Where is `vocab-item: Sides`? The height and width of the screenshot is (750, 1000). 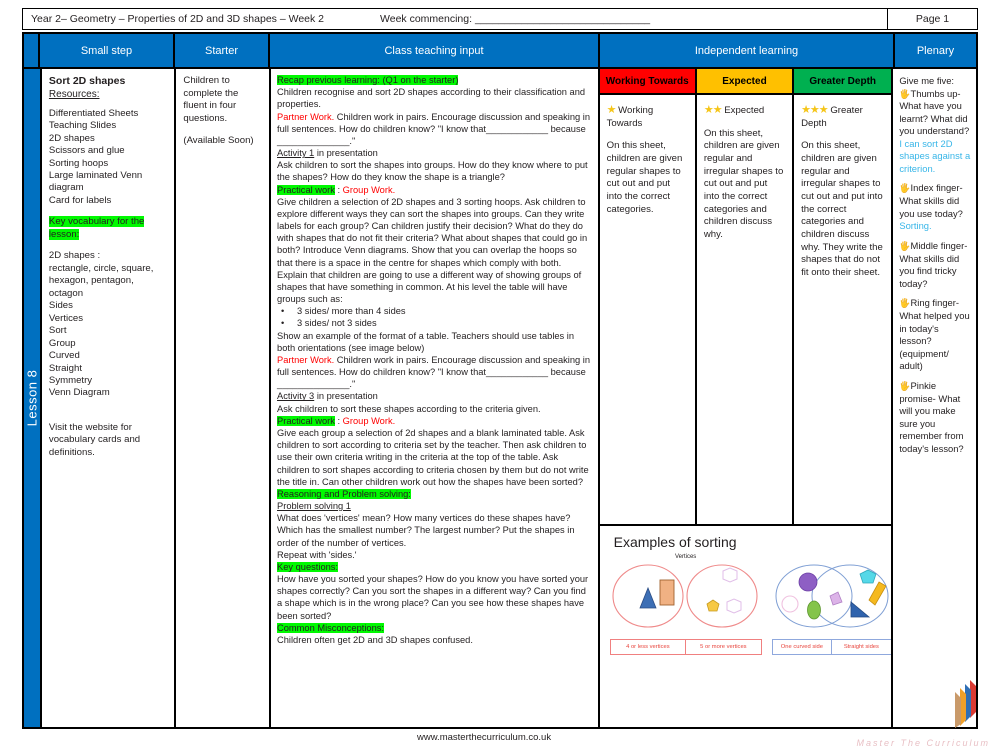 vocab-item: Sides is located at coordinates (60, 306).